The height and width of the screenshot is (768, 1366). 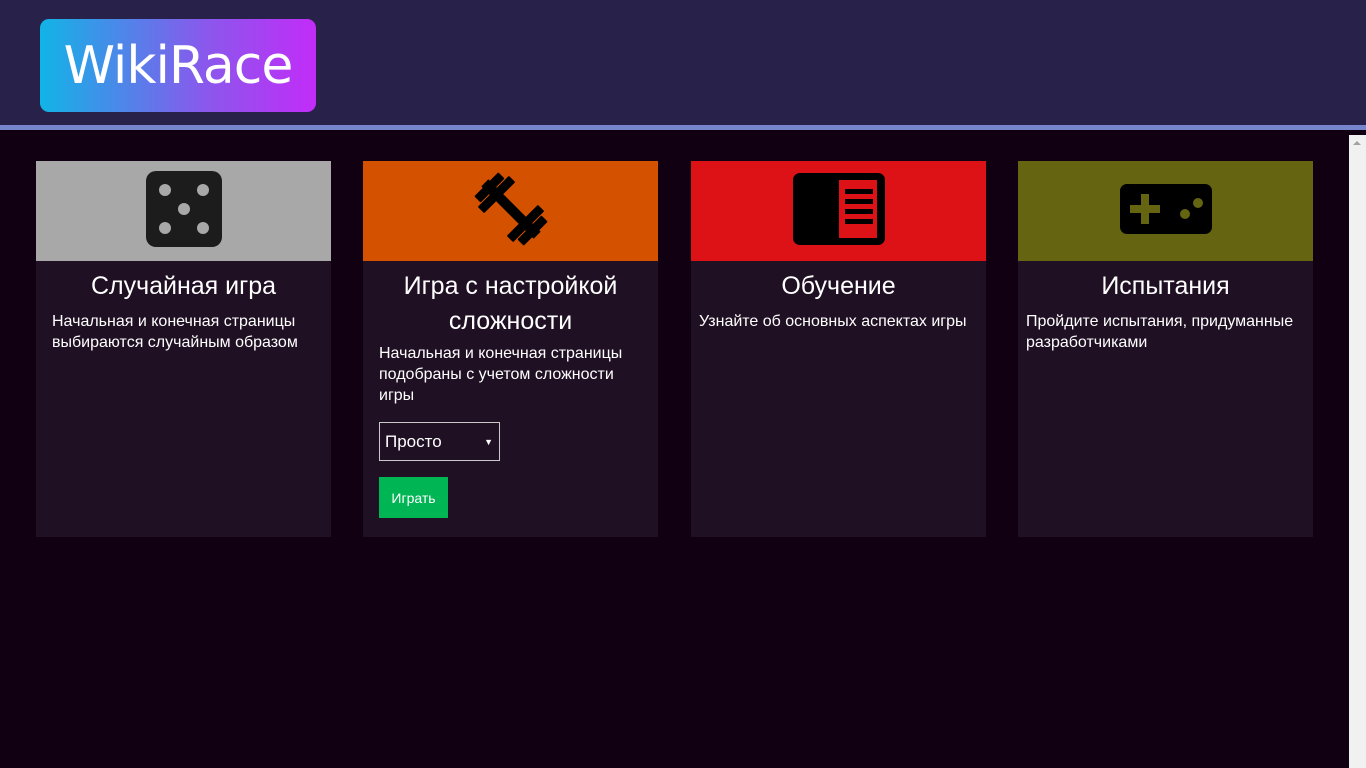 What do you see at coordinates (833, 321) in the screenshot?
I see `card-description: Узнайте об основных аспектах игры` at bounding box center [833, 321].